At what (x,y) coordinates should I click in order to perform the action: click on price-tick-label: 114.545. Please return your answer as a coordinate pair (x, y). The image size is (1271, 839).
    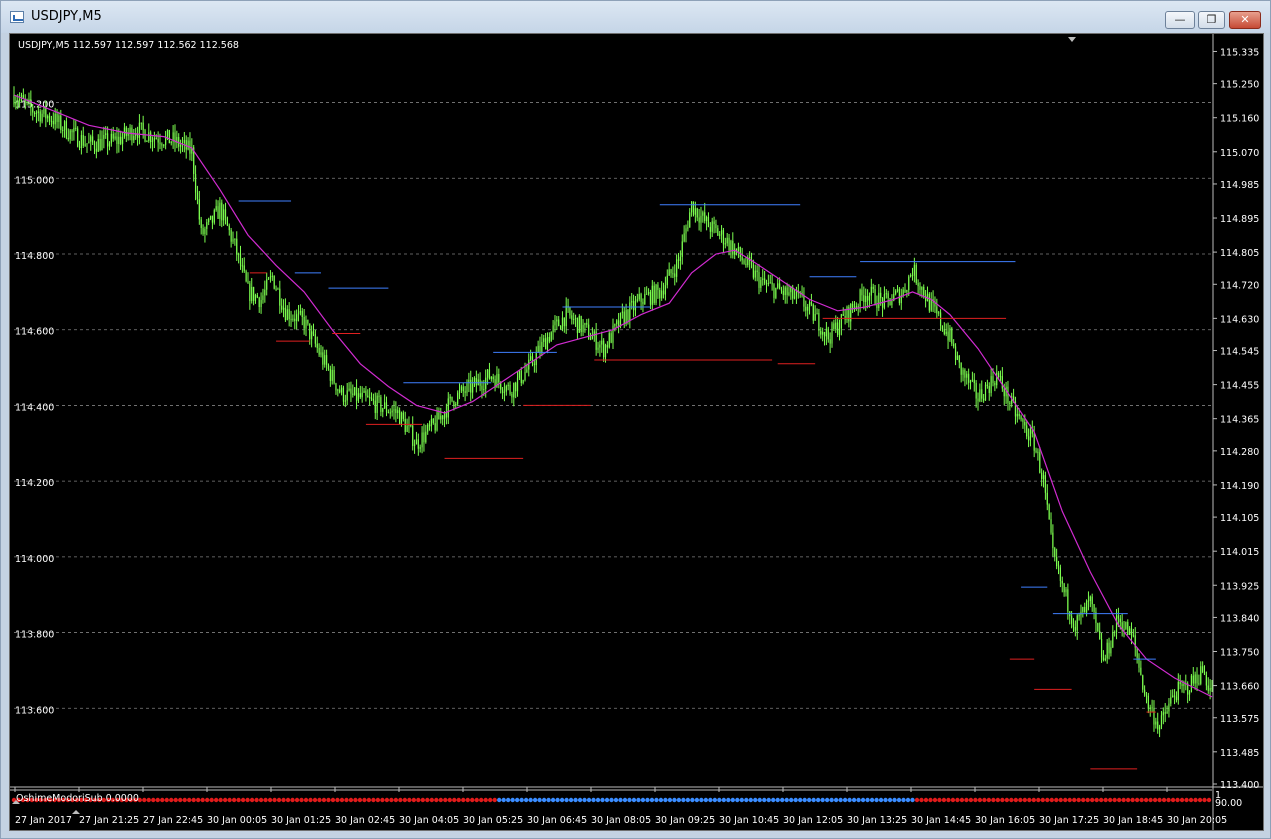
    Looking at the image, I should click on (1239, 352).